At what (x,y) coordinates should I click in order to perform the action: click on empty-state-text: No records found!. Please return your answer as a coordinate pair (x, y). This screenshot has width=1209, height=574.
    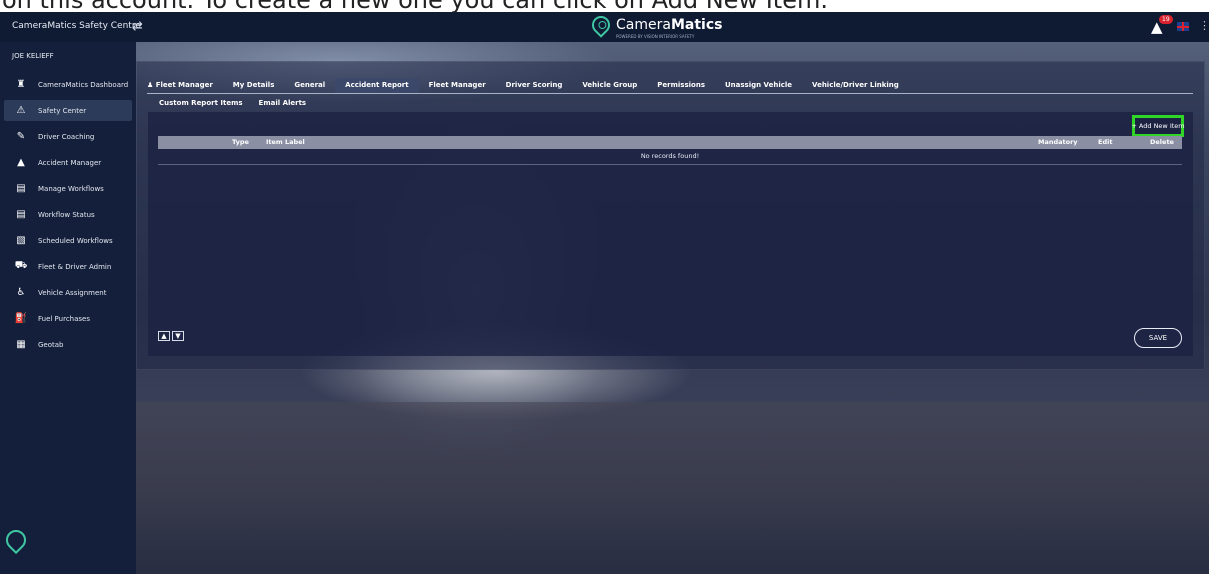
    Looking at the image, I should click on (670, 156).